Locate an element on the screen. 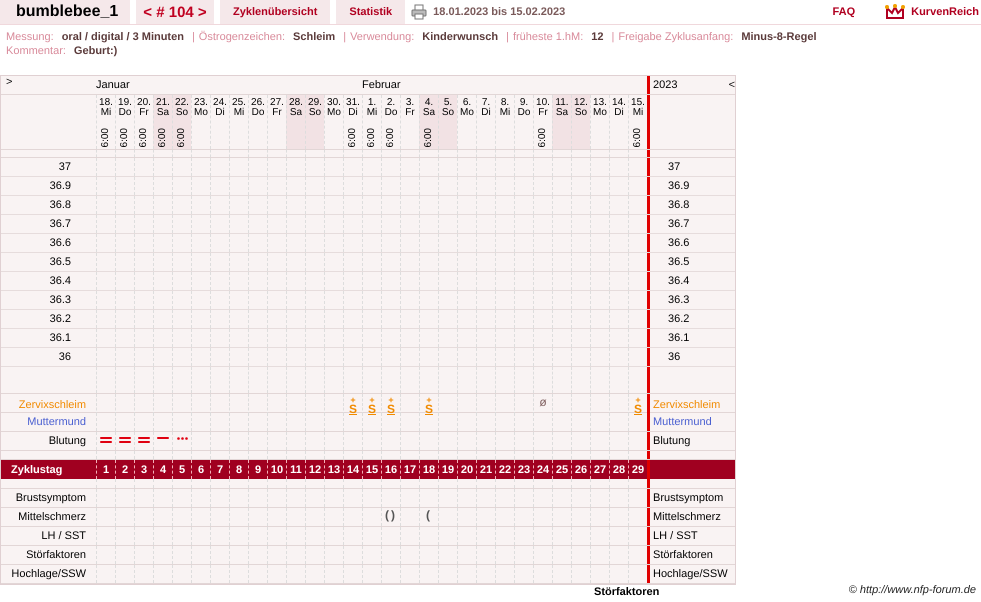 The height and width of the screenshot is (602, 981). day-date: 26. is located at coordinates (258, 103).